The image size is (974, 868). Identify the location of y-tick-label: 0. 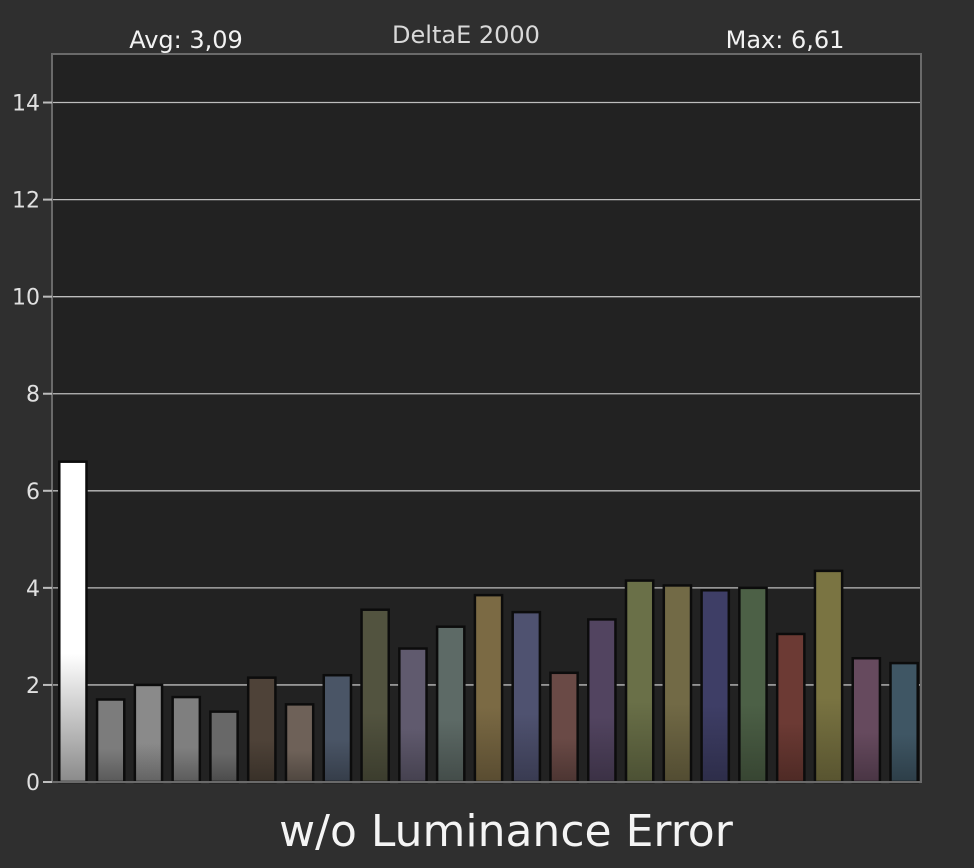
(33, 783).